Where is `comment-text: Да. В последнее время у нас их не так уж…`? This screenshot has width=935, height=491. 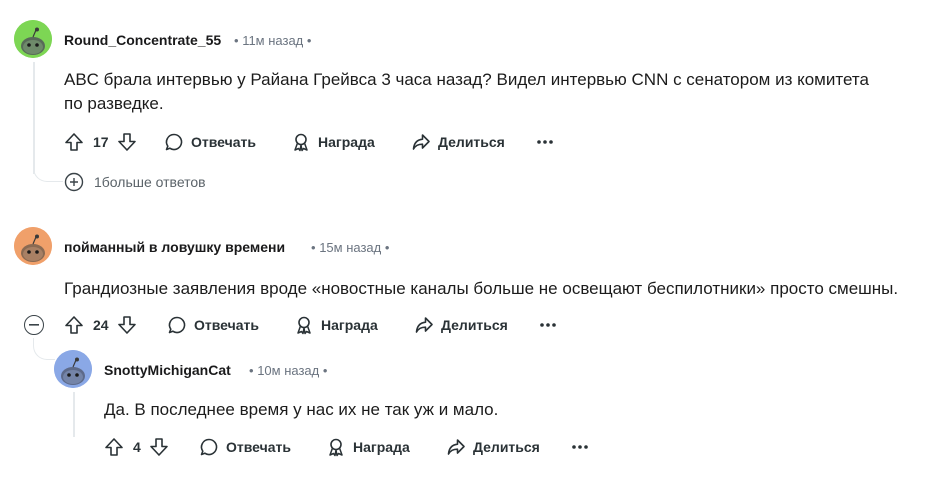
comment-text: Да. В последнее время у нас их не так уж… is located at coordinates (301, 409).